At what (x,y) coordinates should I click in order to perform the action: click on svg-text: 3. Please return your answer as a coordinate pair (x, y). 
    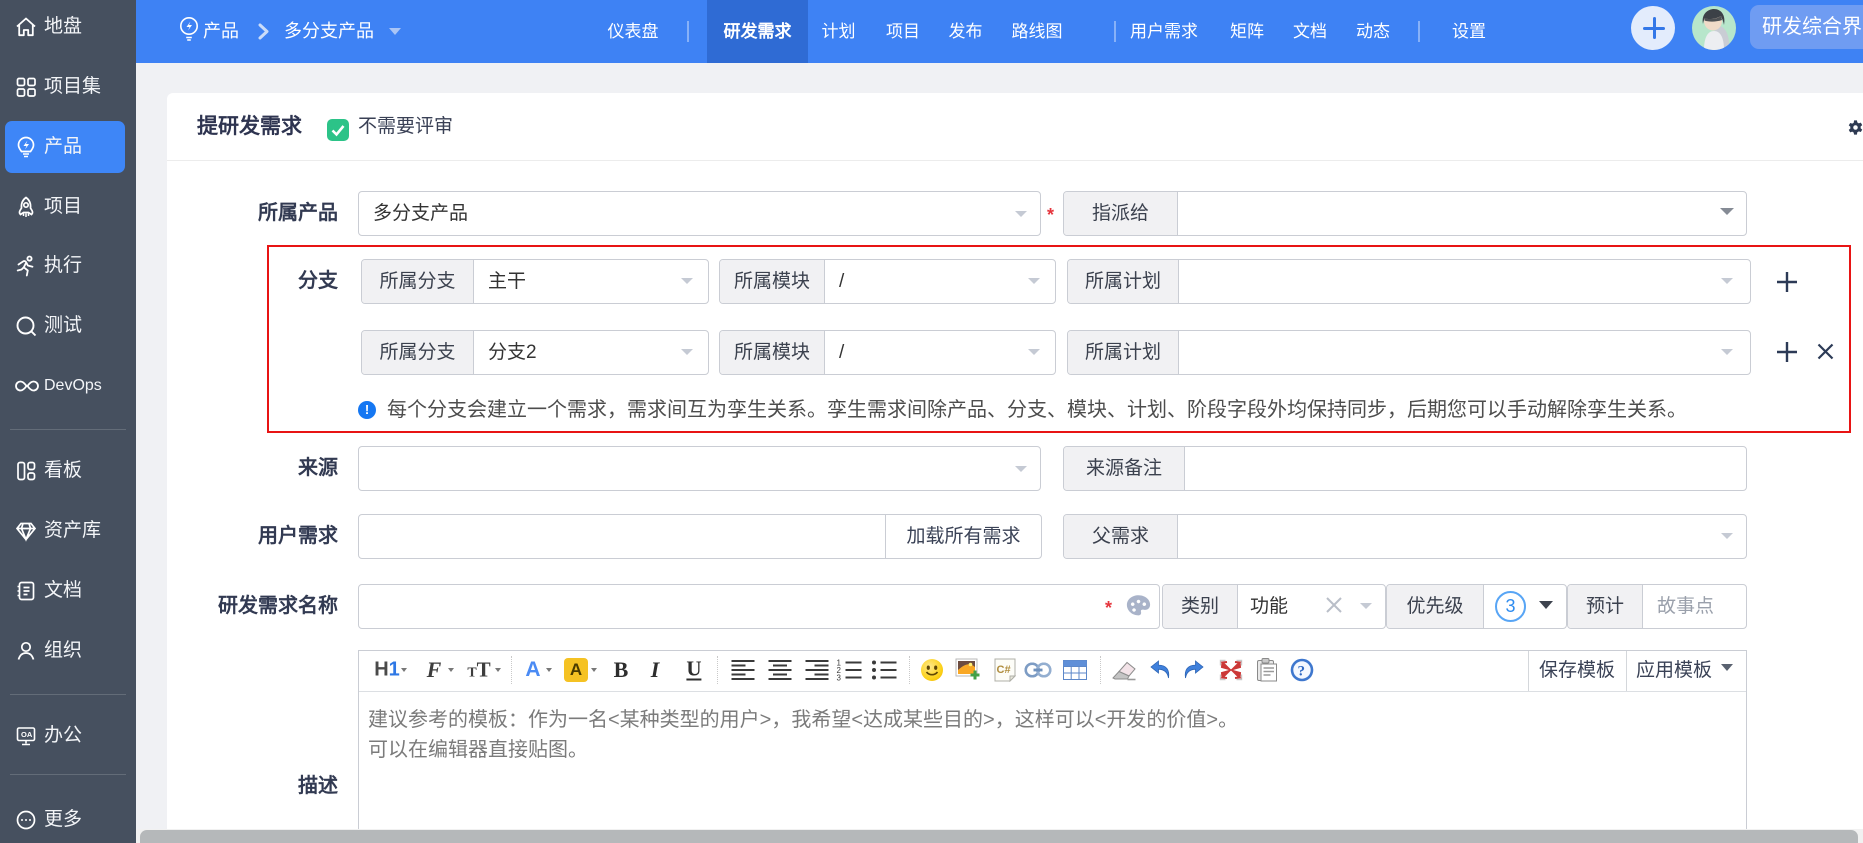
    Looking at the image, I should click on (839, 678).